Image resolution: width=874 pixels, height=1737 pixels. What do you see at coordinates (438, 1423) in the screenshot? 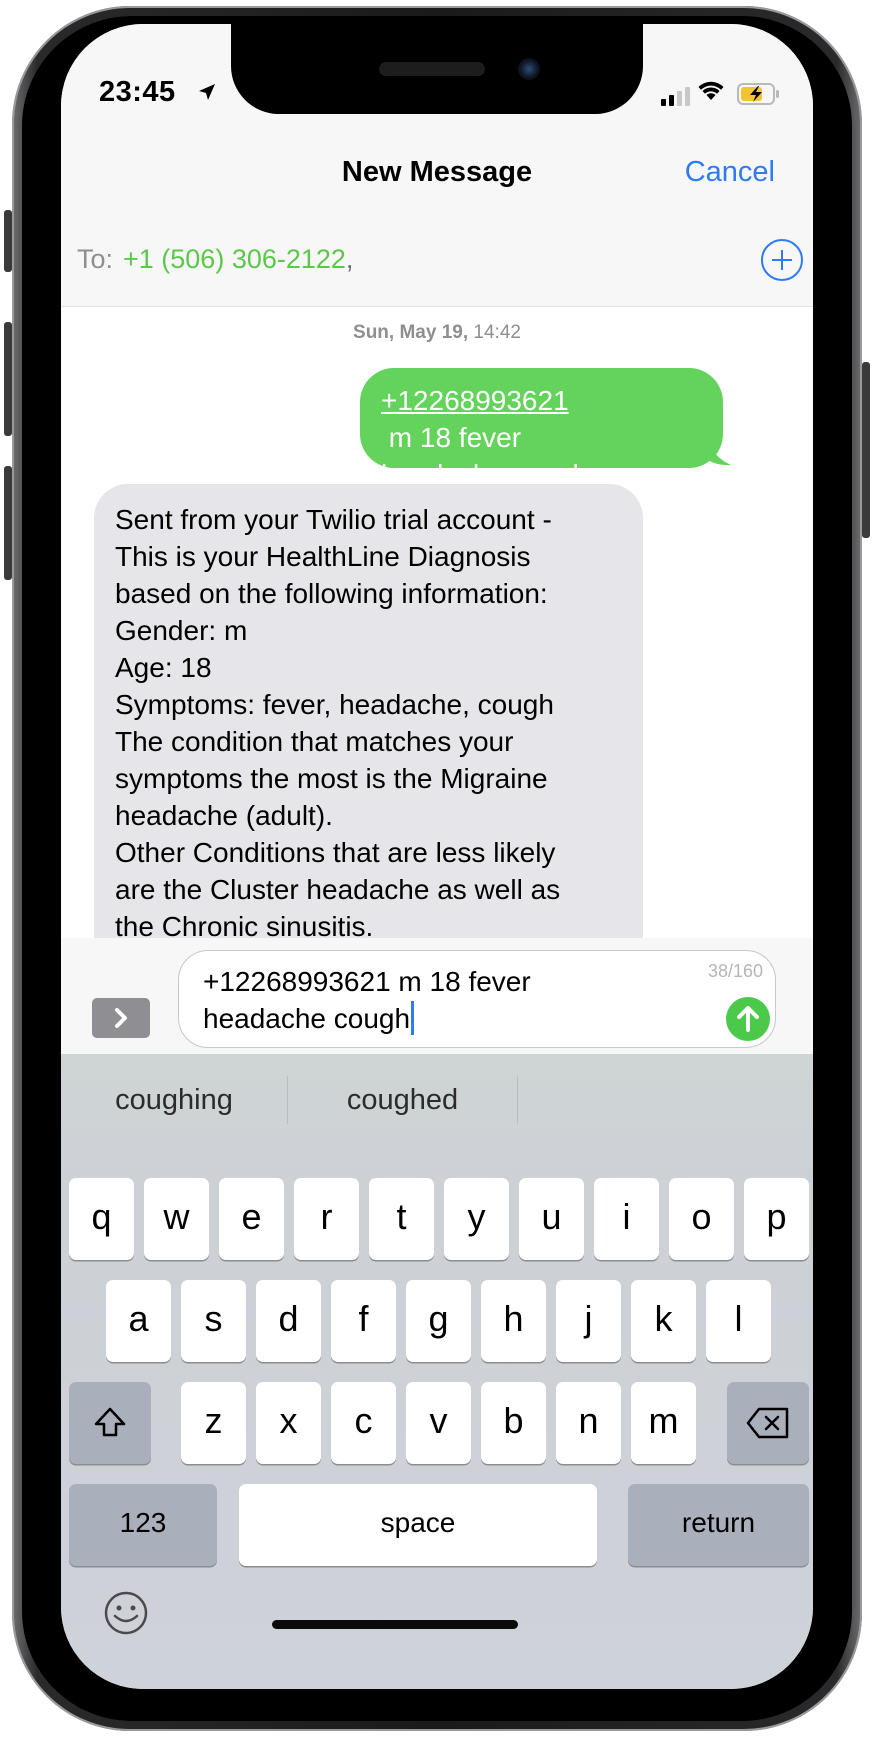
I see `key-v: v` at bounding box center [438, 1423].